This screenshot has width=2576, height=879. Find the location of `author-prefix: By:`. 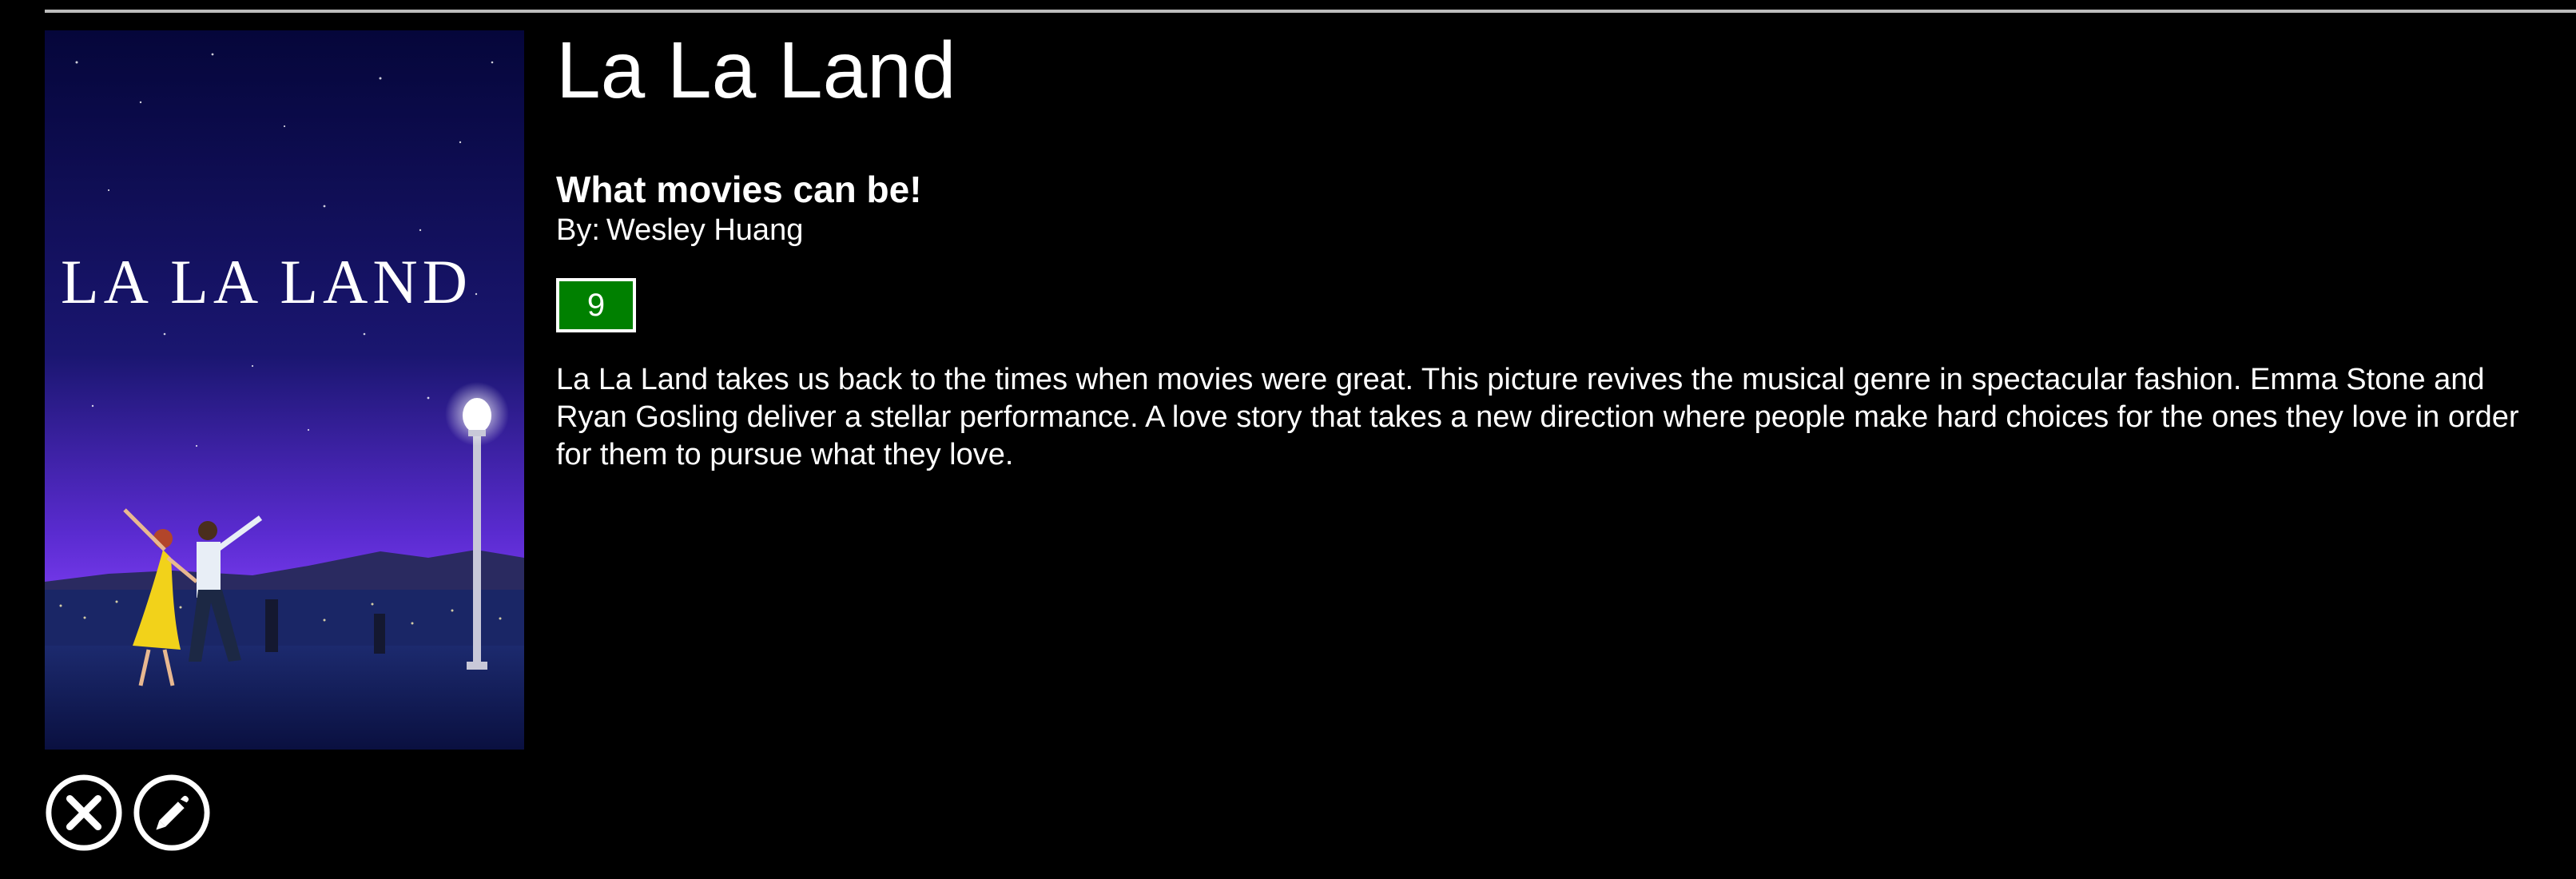

author-prefix: By: is located at coordinates (578, 230).